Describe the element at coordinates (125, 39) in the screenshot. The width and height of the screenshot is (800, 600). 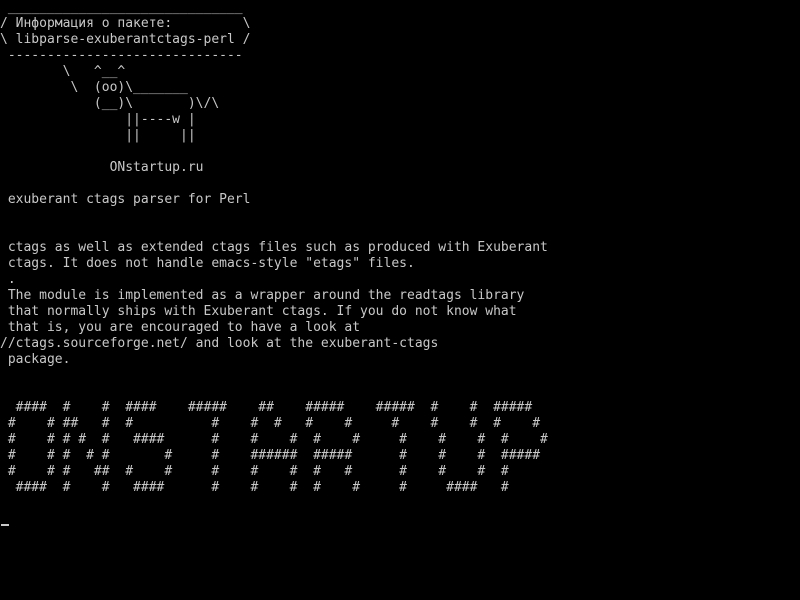
I see `cowsay-bubble-package: \ libparse-exuberantctags-perl /` at that location.